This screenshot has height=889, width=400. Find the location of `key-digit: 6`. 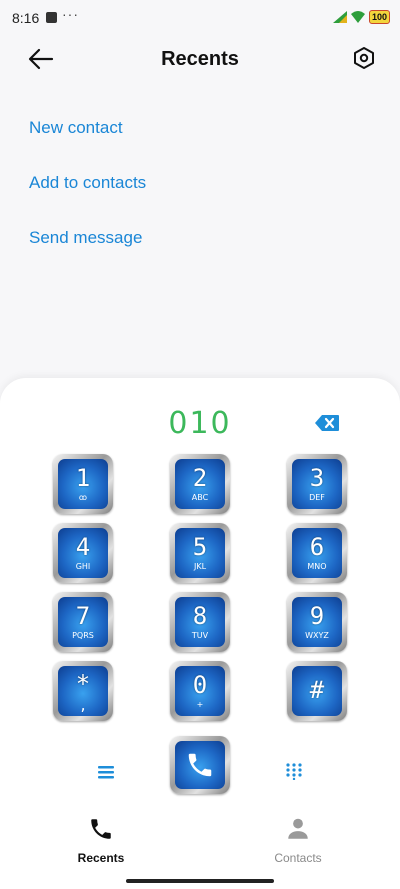

key-digit: 6 is located at coordinates (317, 547).